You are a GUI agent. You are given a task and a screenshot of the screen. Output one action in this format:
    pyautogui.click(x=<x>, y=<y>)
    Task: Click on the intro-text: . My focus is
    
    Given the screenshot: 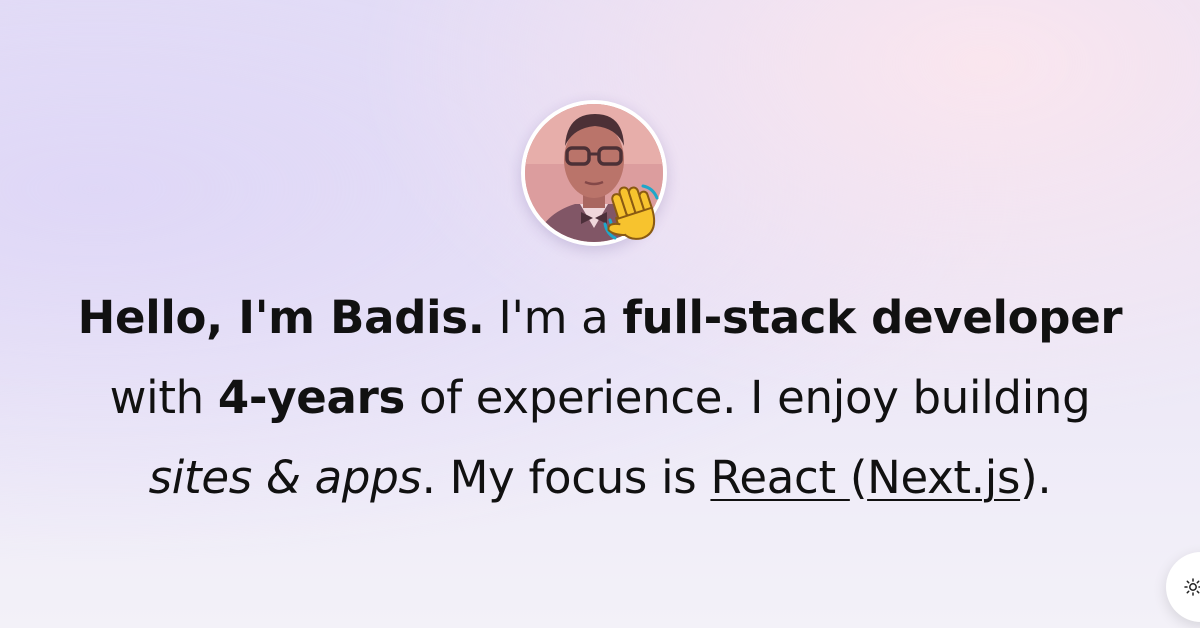 What is the action you would take?
    pyautogui.click(x=566, y=477)
    